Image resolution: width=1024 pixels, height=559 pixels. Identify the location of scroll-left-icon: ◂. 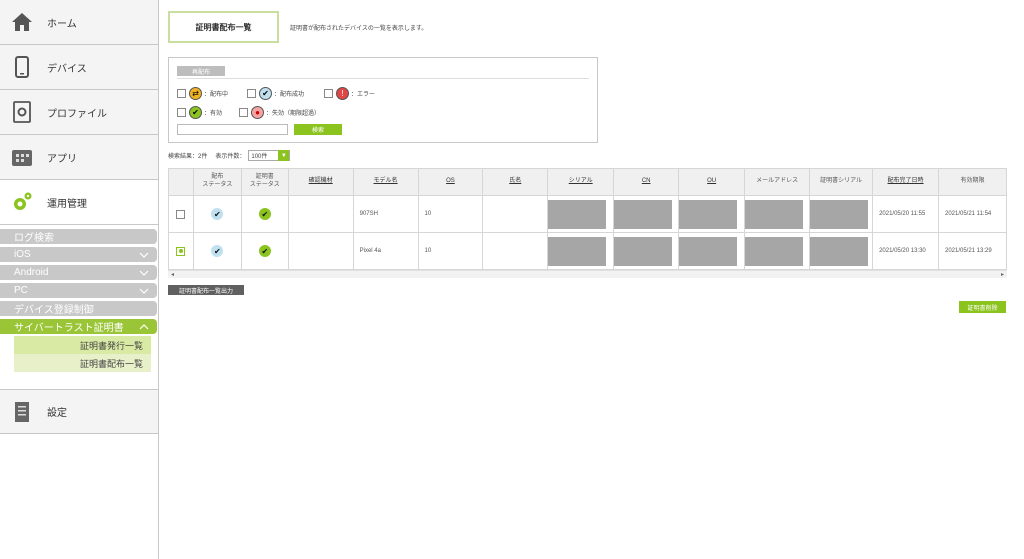
(172, 274).